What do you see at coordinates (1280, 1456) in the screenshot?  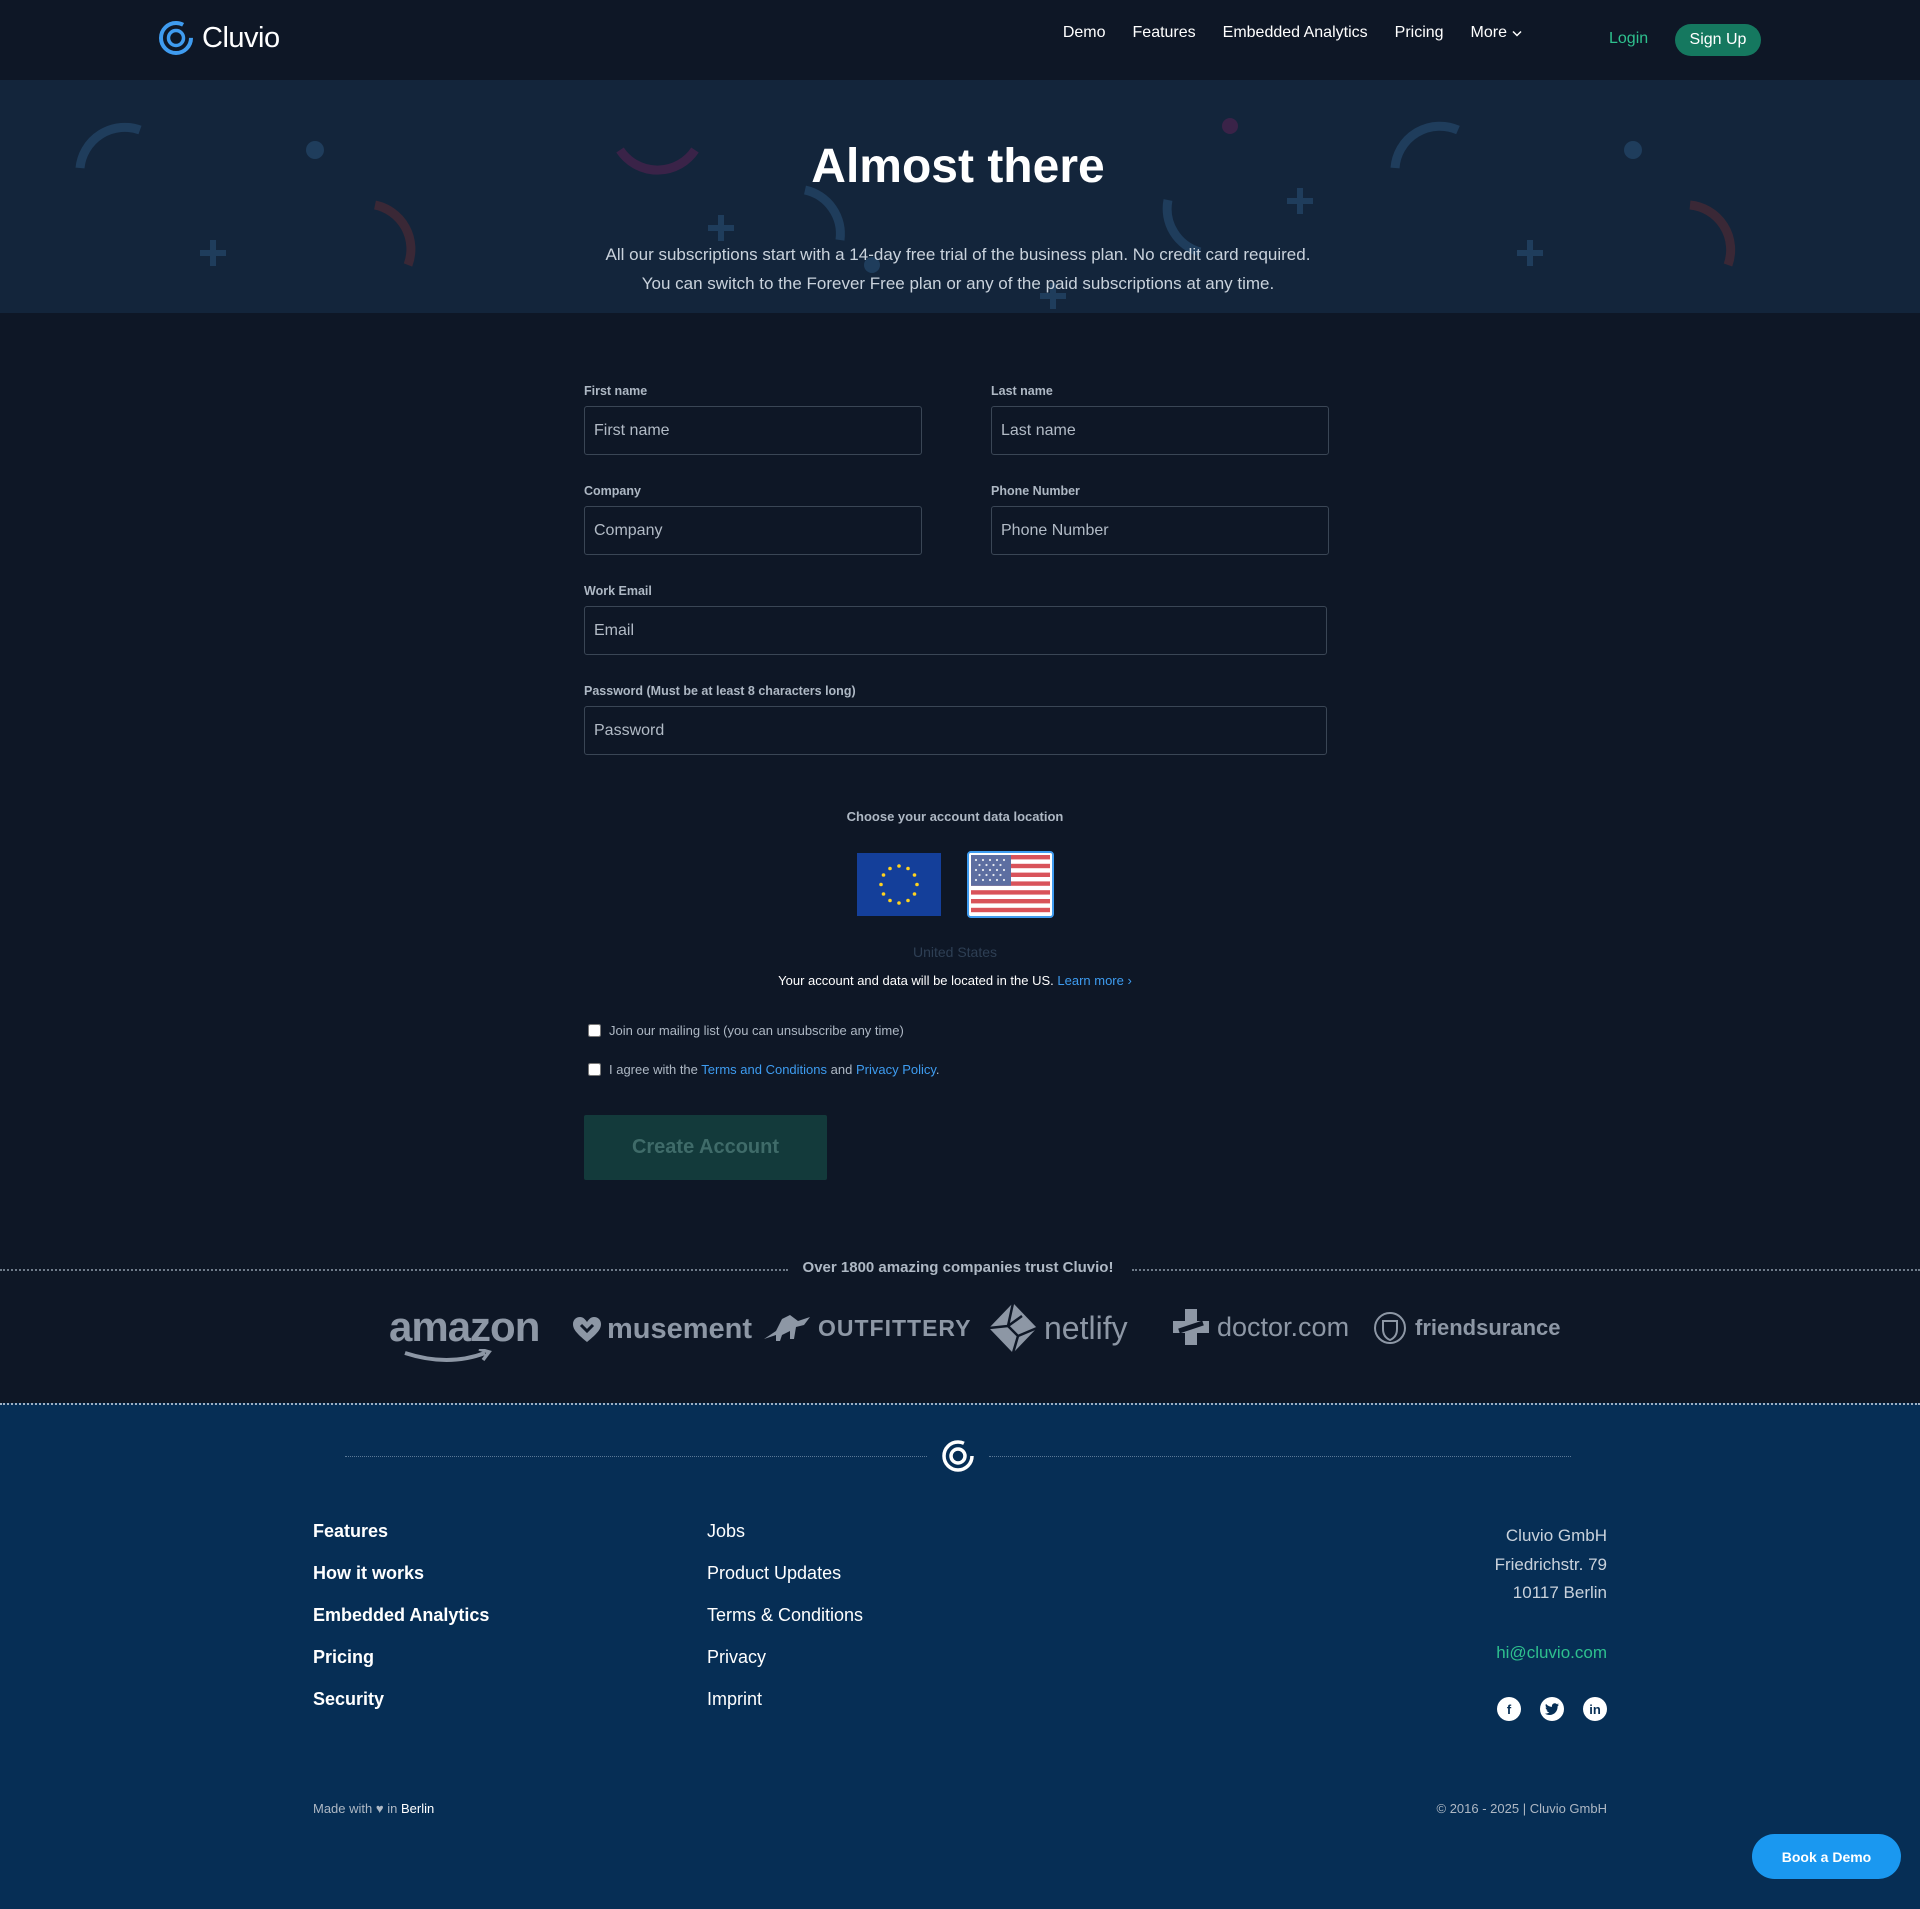 I see `footer-divider-right` at bounding box center [1280, 1456].